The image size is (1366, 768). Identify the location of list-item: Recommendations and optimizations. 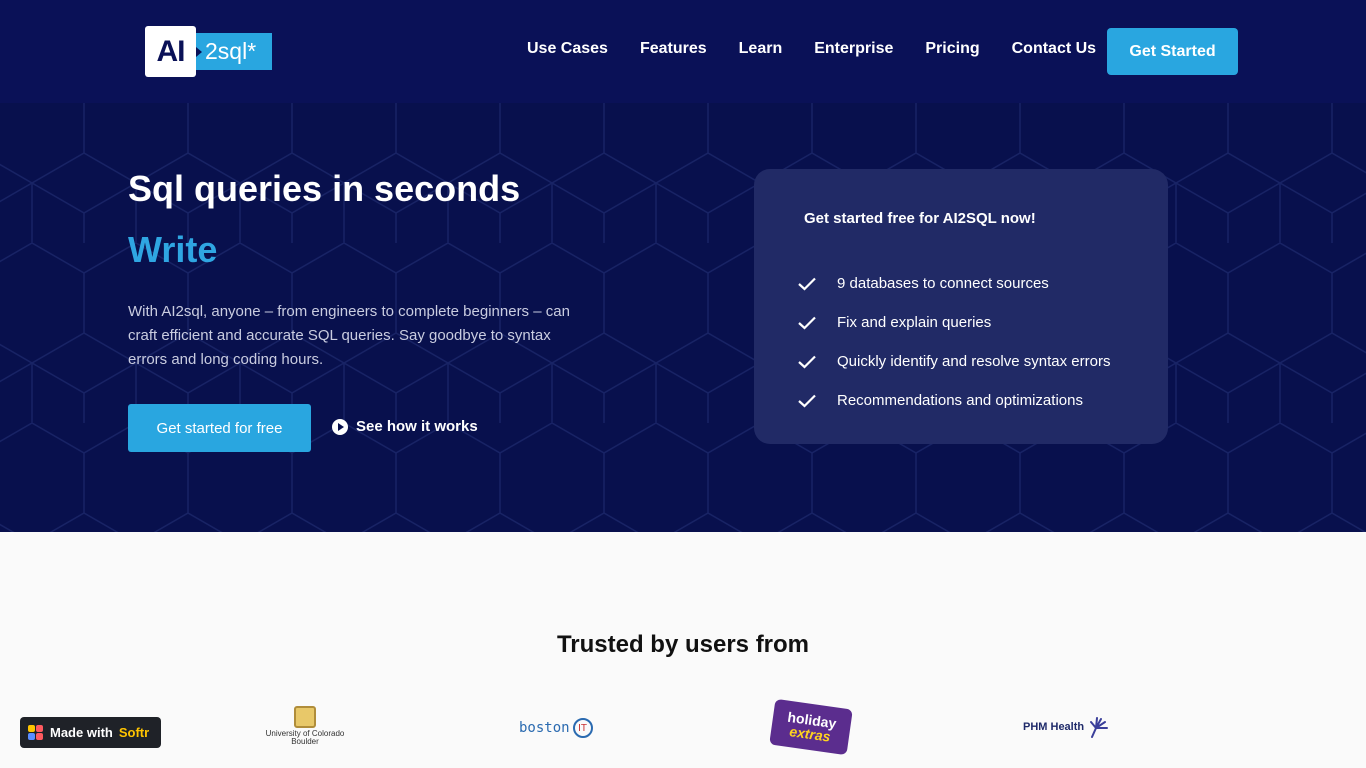
(954, 400).